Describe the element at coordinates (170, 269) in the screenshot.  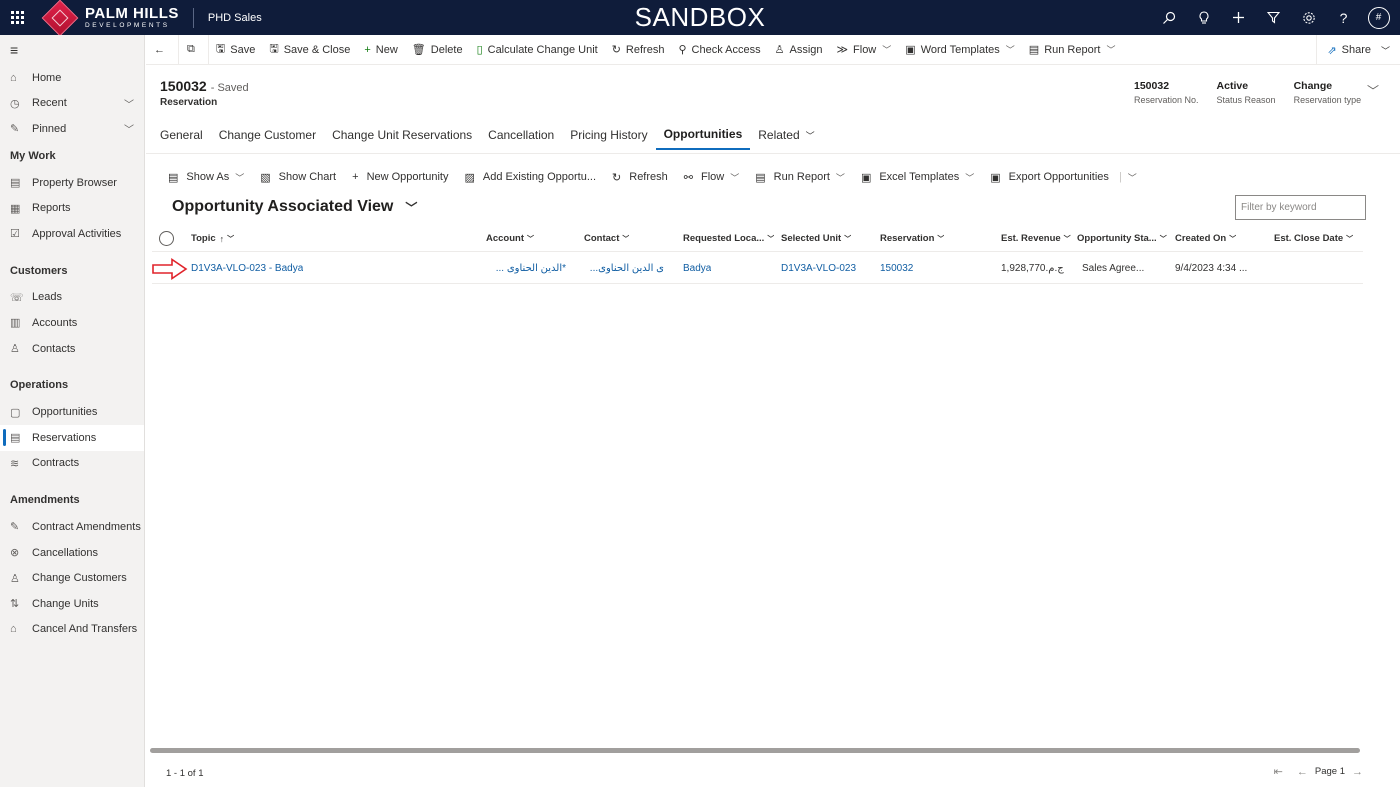
I see `red-arrow-pointer-icon` at that location.